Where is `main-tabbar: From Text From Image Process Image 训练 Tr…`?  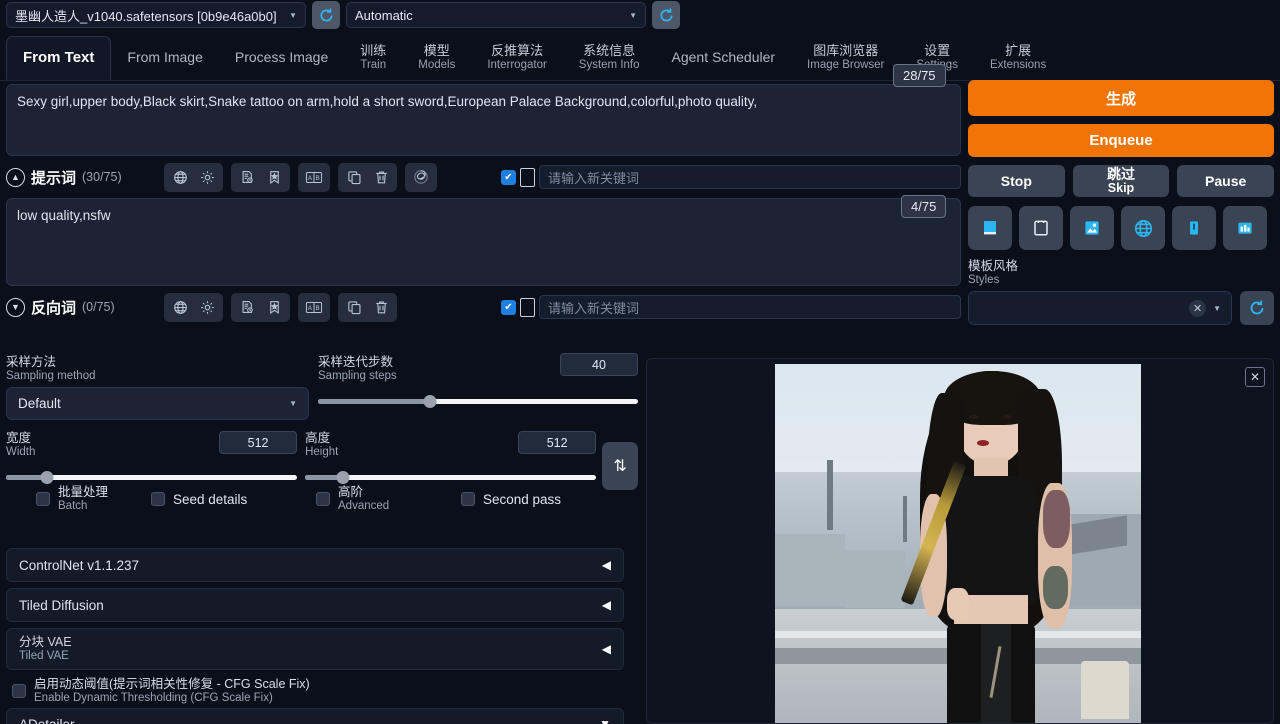
main-tabbar: From Text From Image Process Image 训练 Tr… is located at coordinates (640, 58).